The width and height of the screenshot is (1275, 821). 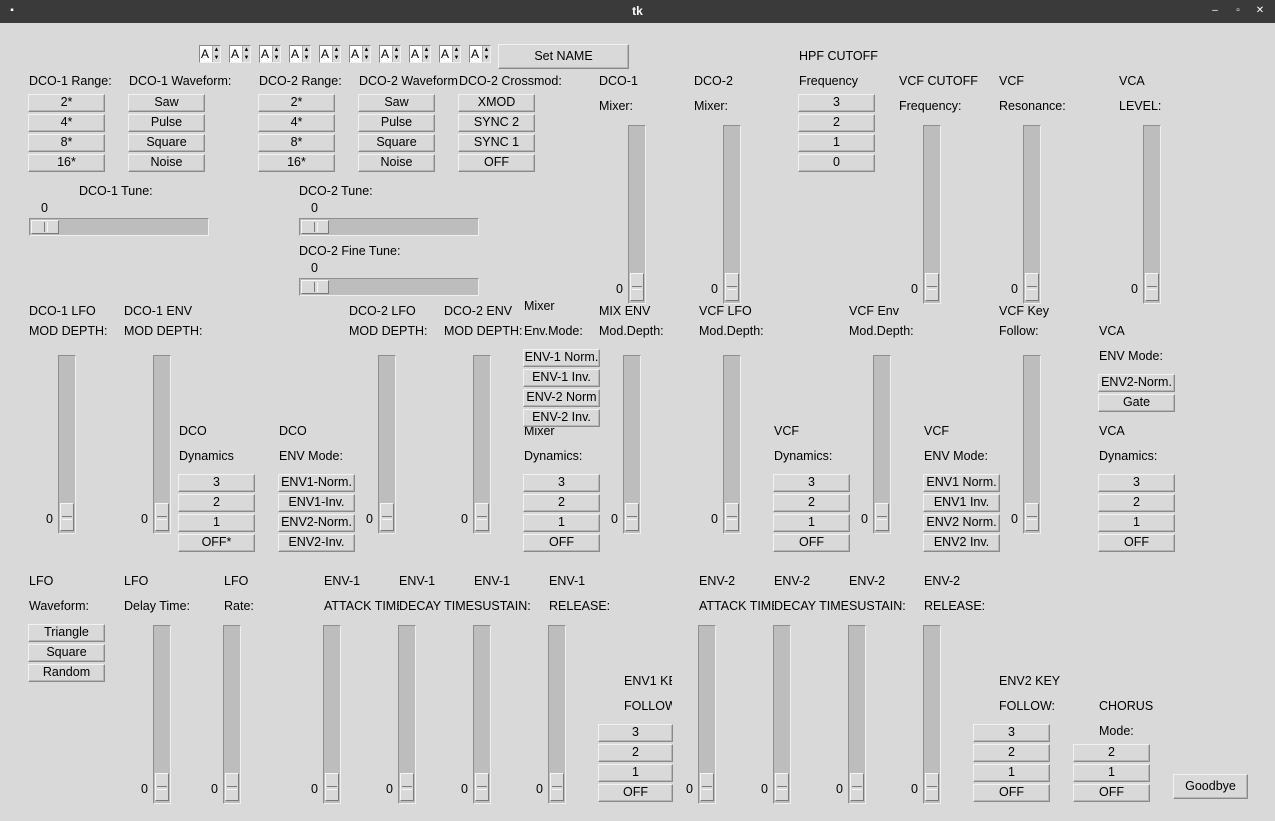 What do you see at coordinates (561, 378) in the screenshot?
I see `button-mix-envmode-1: ENV-1 Inv.` at bounding box center [561, 378].